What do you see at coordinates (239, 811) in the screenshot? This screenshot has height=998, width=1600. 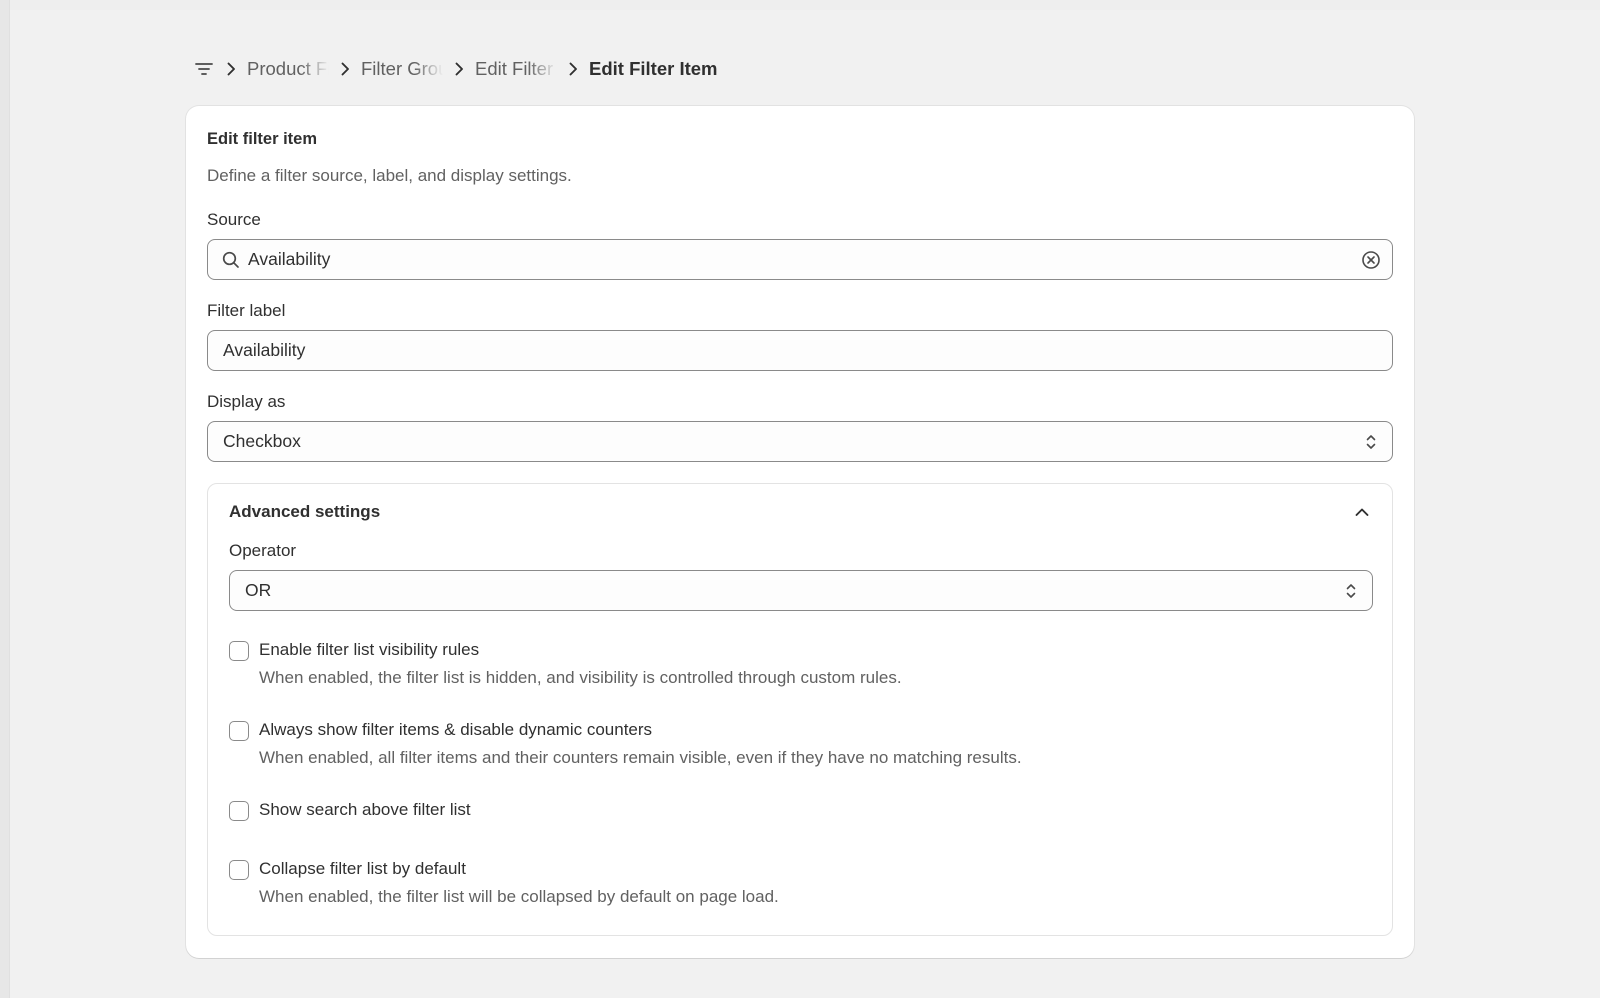 I see `show-search-checkbox` at bounding box center [239, 811].